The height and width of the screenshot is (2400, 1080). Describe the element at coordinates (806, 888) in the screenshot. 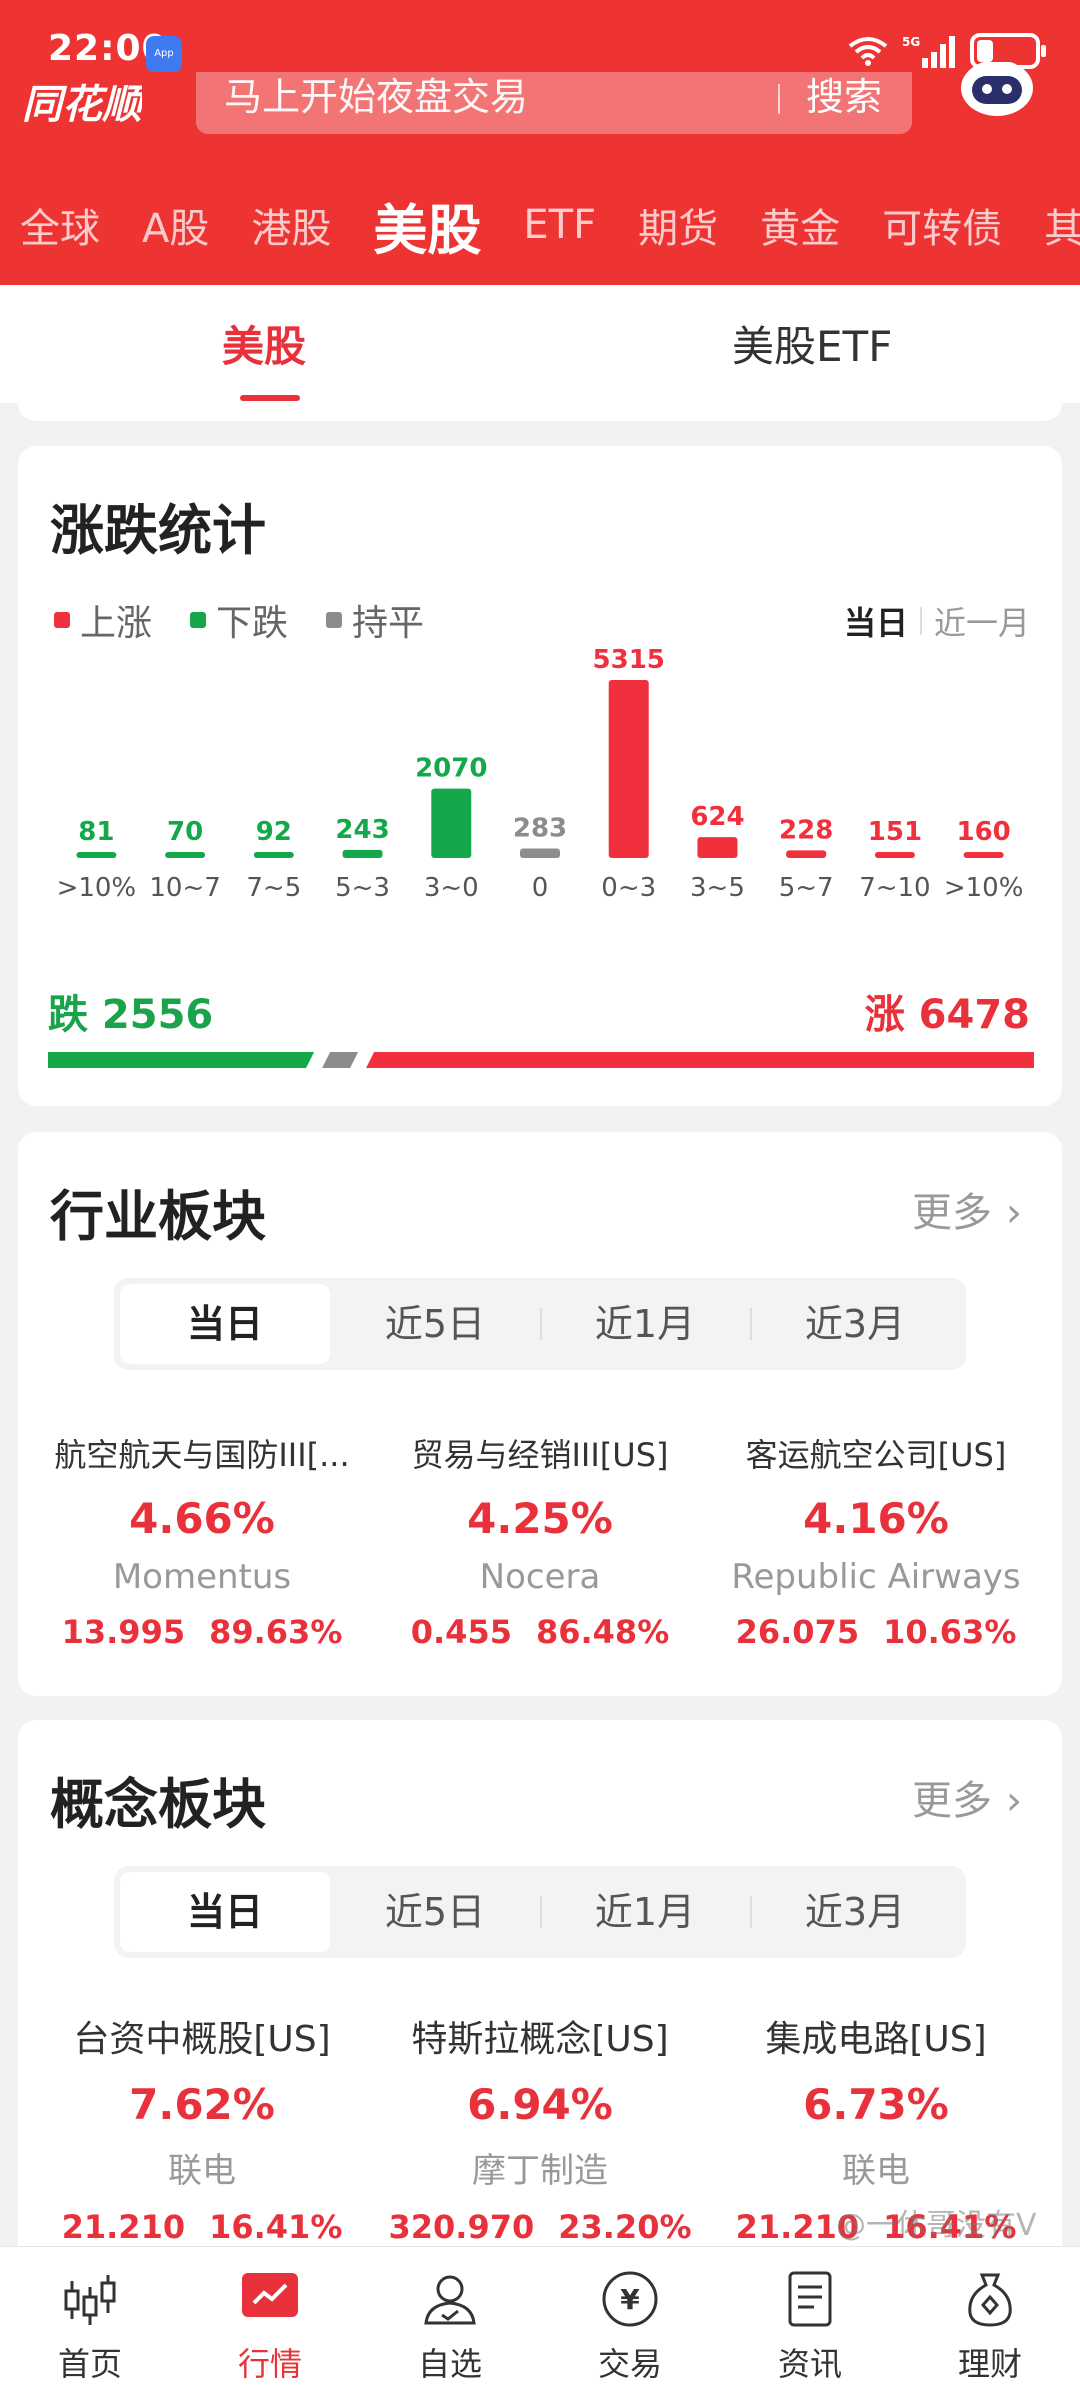

I see `chart-category-label: 5~7` at that location.